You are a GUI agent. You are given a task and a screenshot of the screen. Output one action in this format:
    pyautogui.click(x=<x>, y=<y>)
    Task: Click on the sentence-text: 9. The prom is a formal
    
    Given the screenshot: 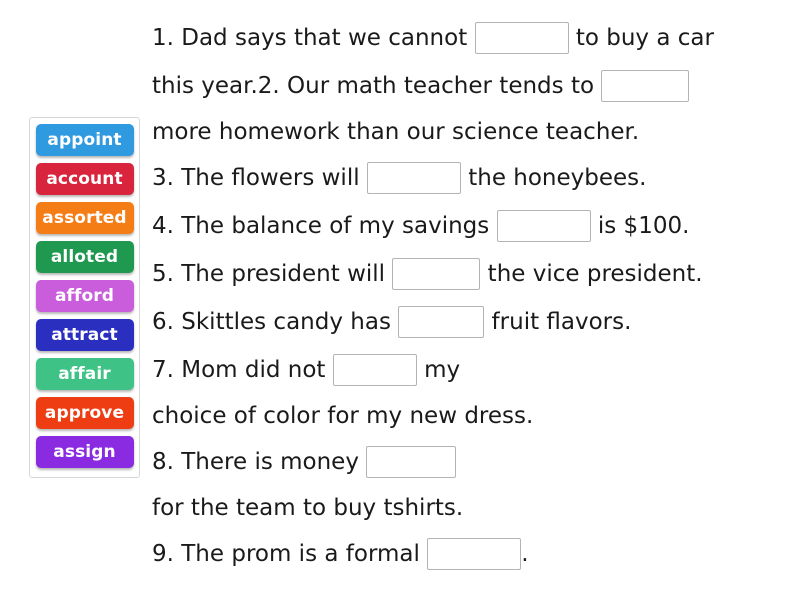 What is the action you would take?
    pyautogui.click(x=290, y=553)
    